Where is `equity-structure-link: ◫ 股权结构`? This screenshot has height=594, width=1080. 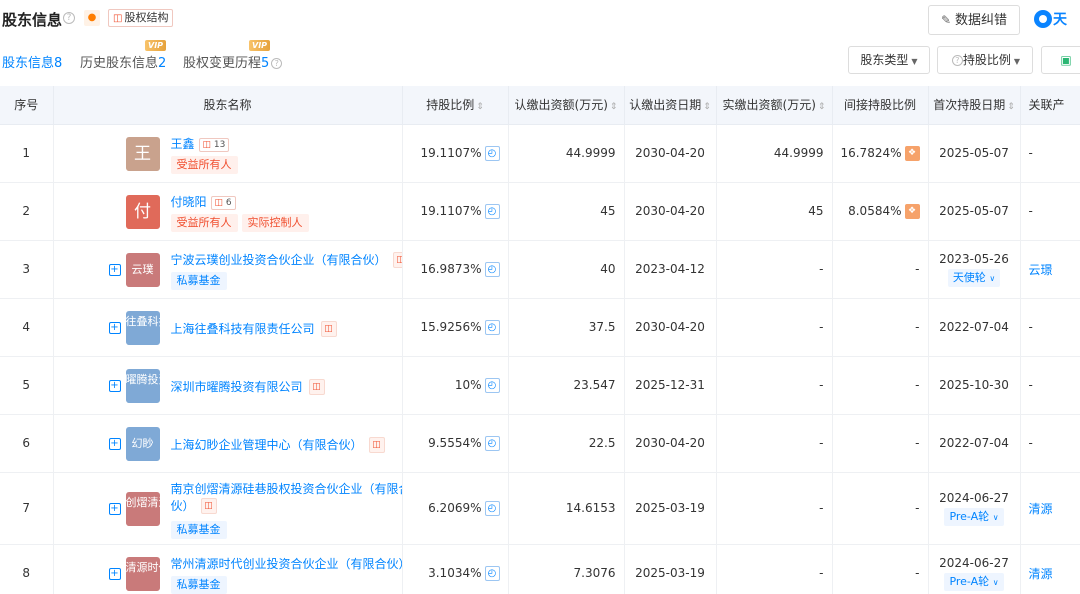
equity-structure-link: ◫ 股权结构 is located at coordinates (141, 18).